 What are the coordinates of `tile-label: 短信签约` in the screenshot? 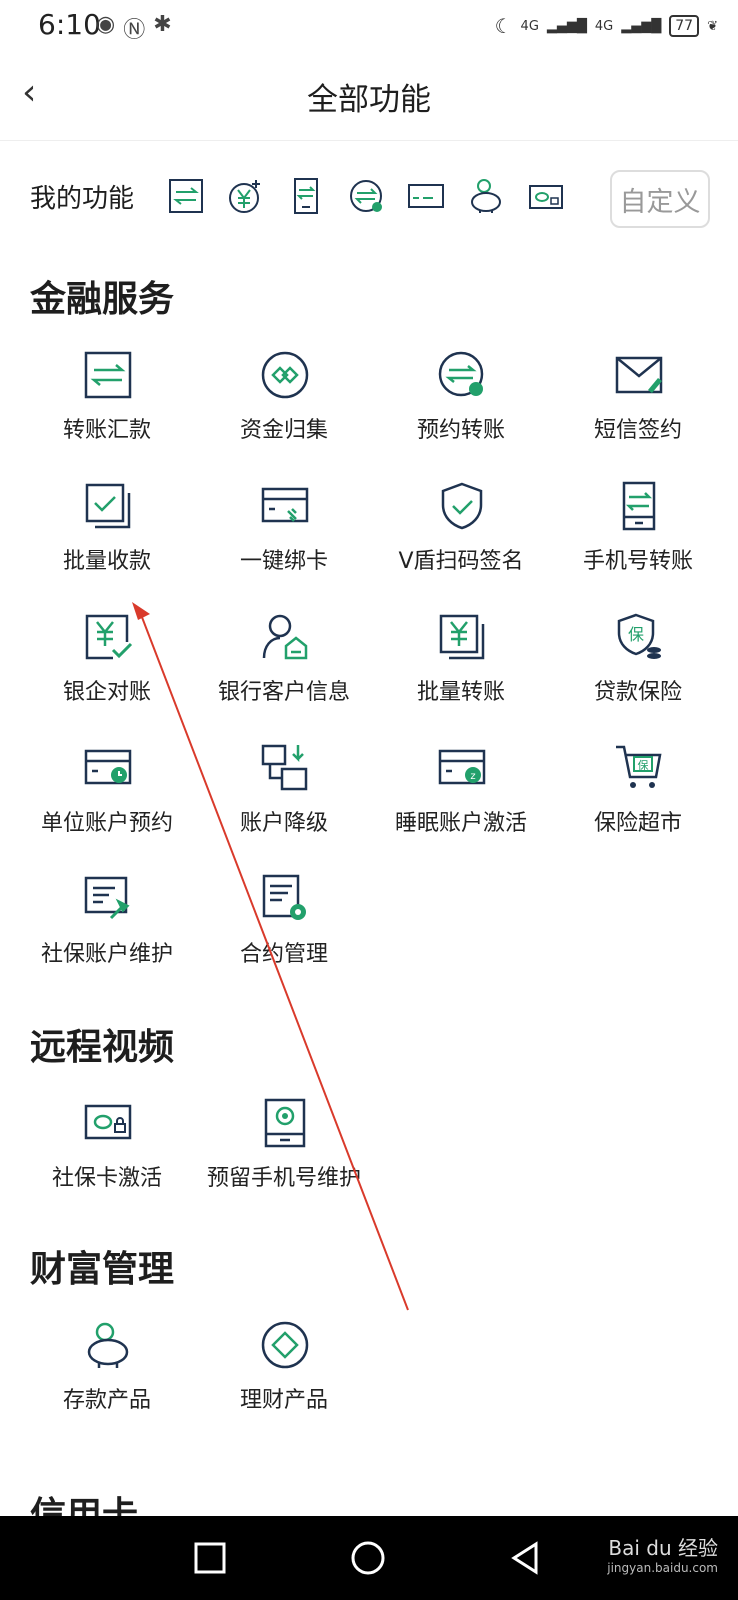 It's located at (637, 430).